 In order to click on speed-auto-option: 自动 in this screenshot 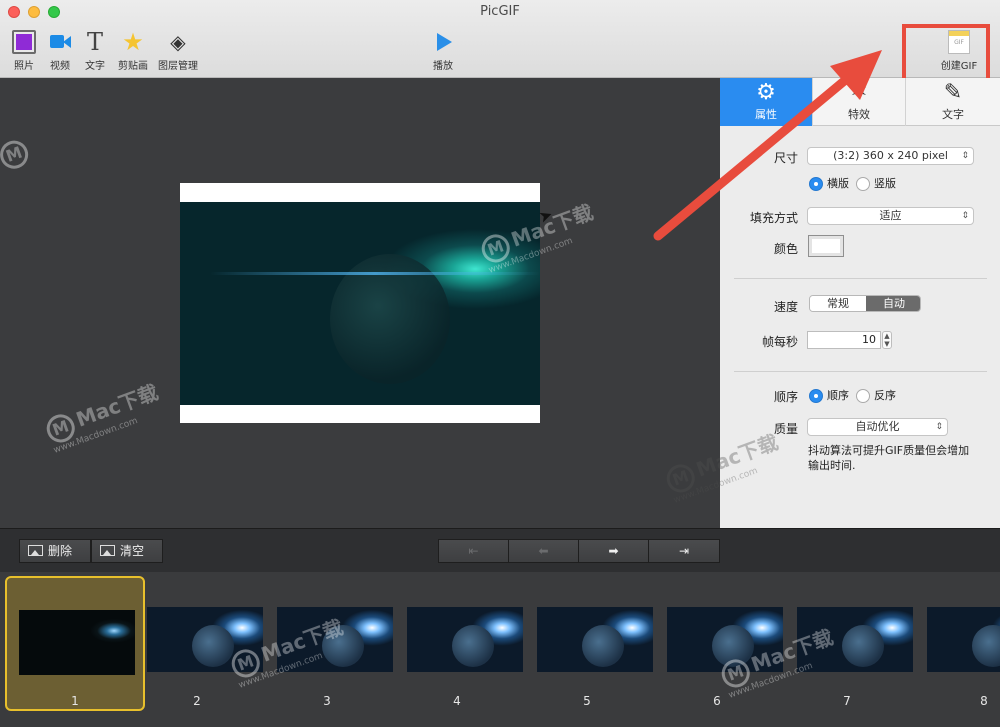, I will do `click(893, 303)`.